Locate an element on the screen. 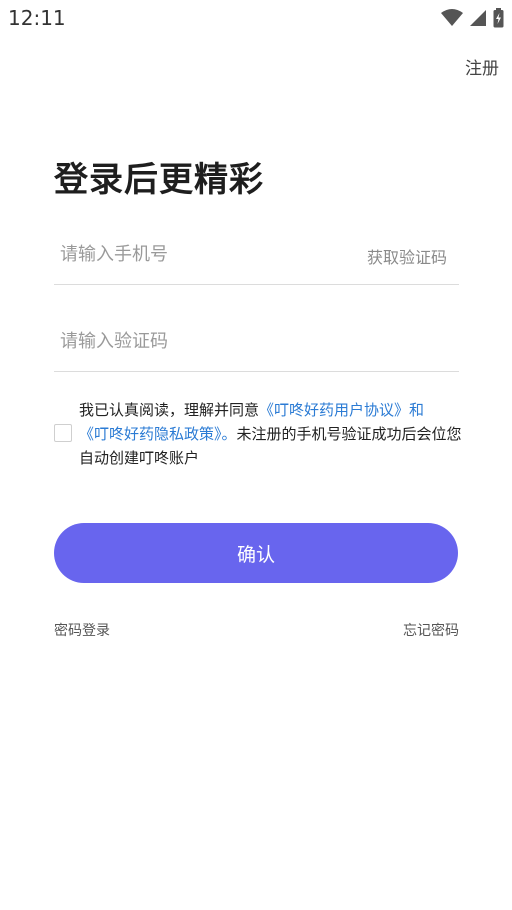 The width and height of the screenshot is (512, 910). wifi-icon is located at coordinates (452, 17).